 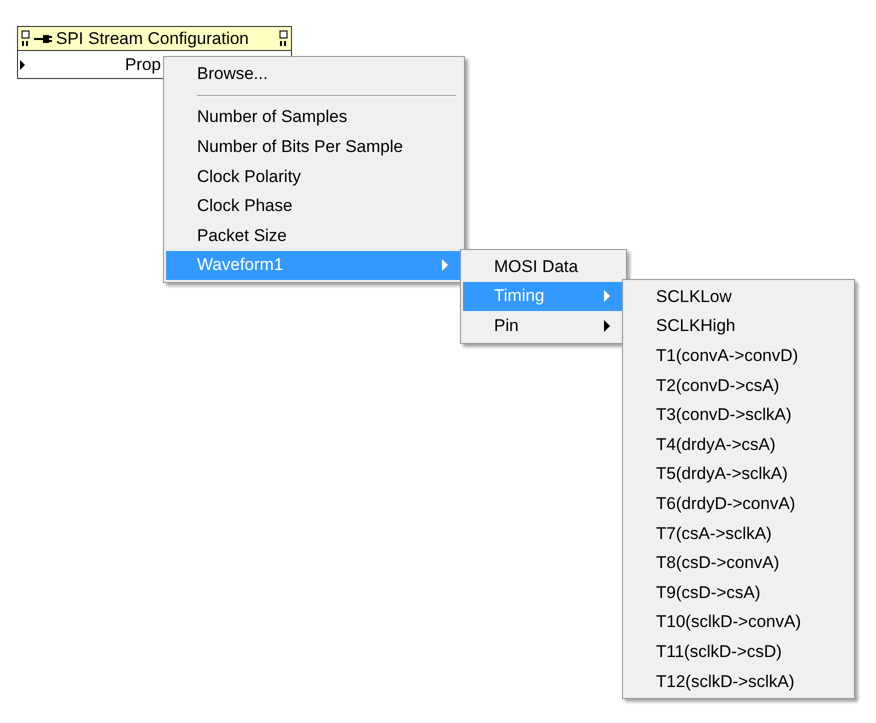 What do you see at coordinates (738, 475) in the screenshot?
I see `menu-item: T5(drdyA->sclkA)` at bounding box center [738, 475].